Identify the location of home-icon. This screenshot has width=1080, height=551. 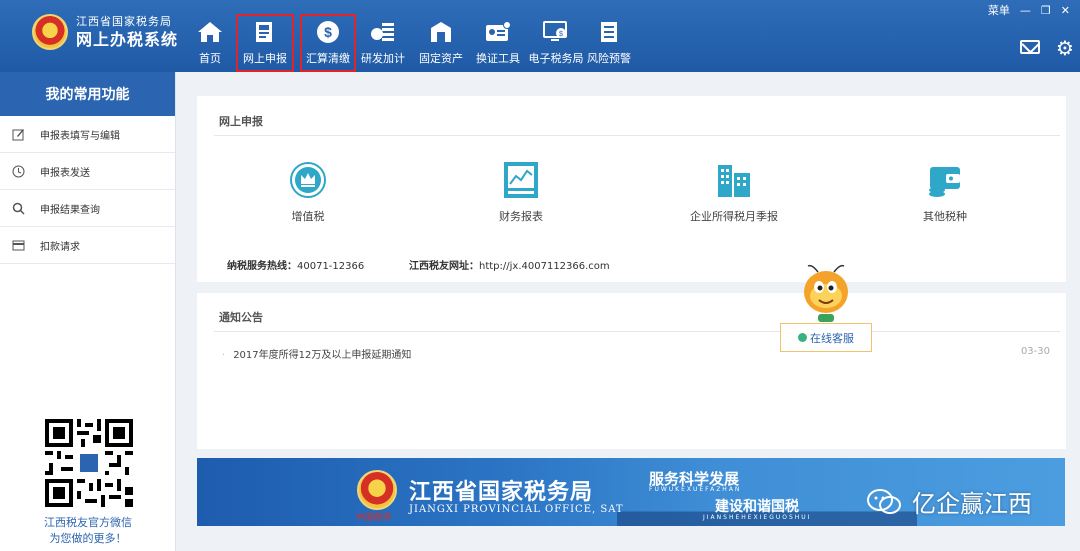
(210, 32).